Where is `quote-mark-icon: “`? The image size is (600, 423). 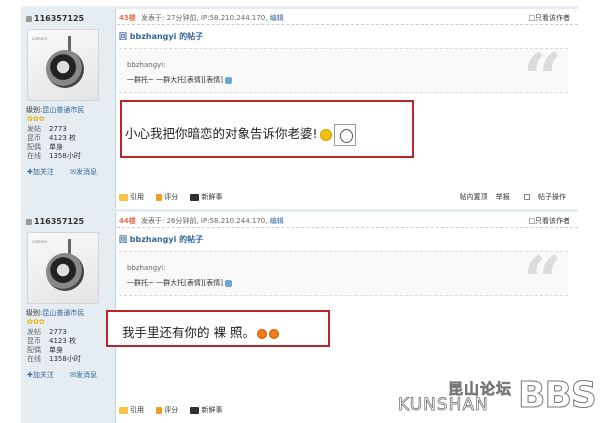
quote-mark-icon: “ is located at coordinates (542, 79).